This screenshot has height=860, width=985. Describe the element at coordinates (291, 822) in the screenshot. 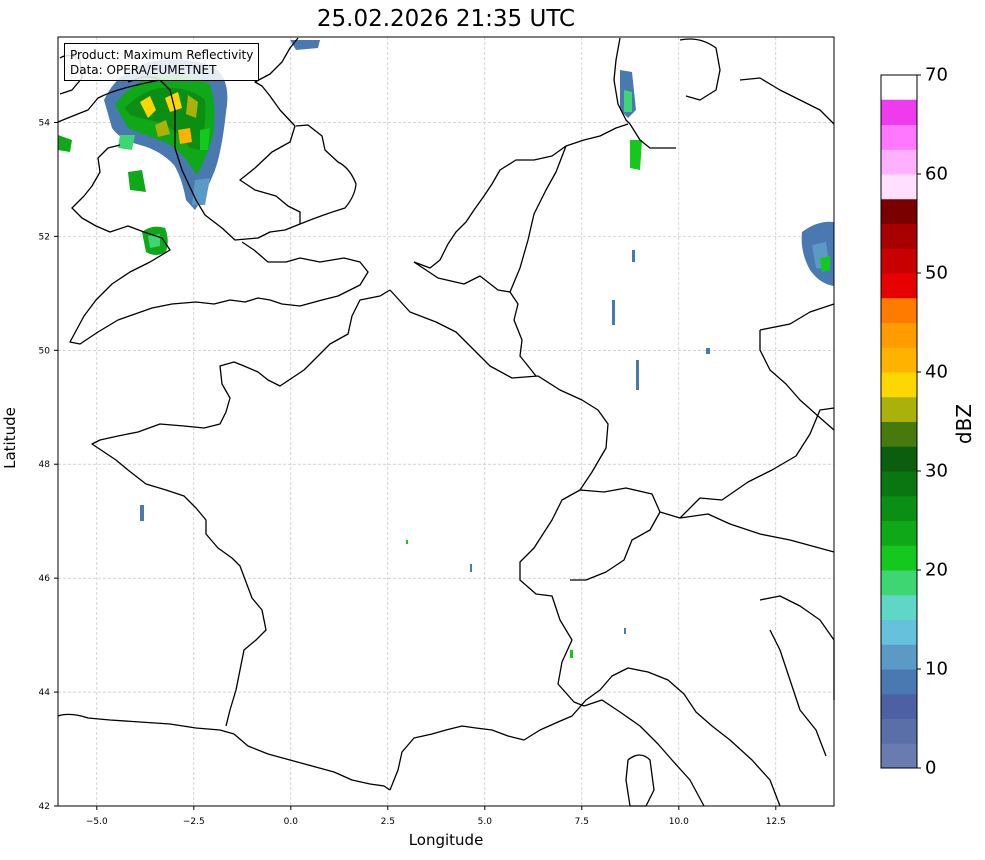

I see `x-tick-label: 0.0` at that location.